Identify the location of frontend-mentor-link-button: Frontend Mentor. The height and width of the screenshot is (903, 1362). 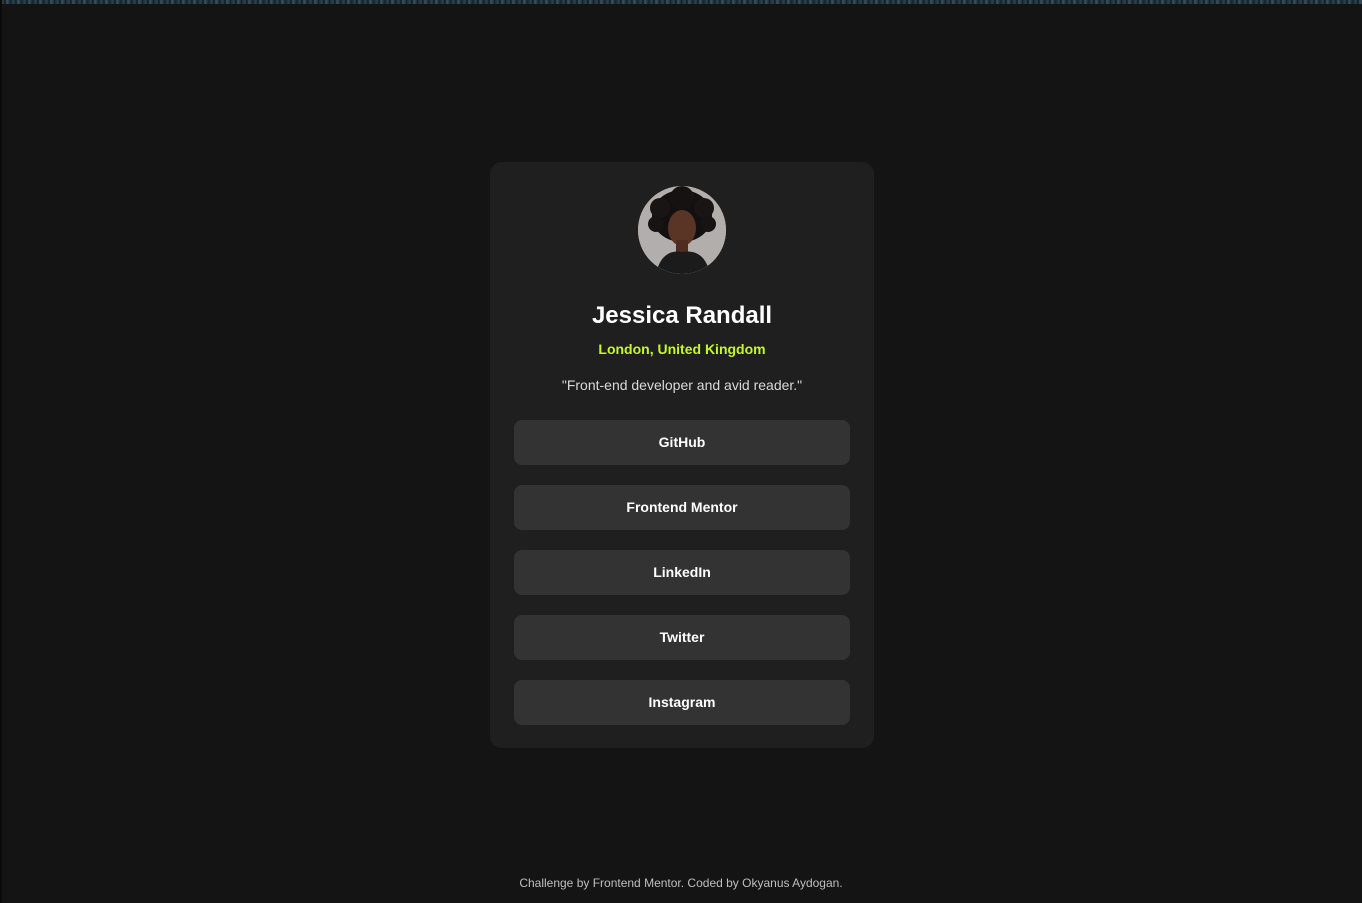
(682, 507).